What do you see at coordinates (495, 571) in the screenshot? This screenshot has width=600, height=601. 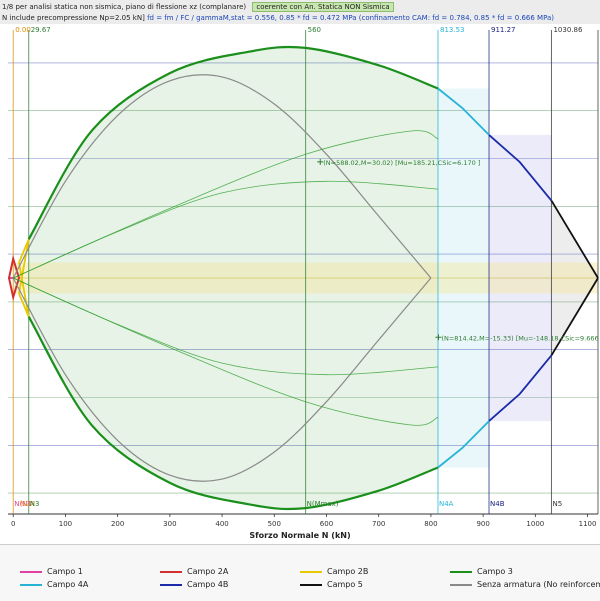 I see `legend-label: Campo 3` at bounding box center [495, 571].